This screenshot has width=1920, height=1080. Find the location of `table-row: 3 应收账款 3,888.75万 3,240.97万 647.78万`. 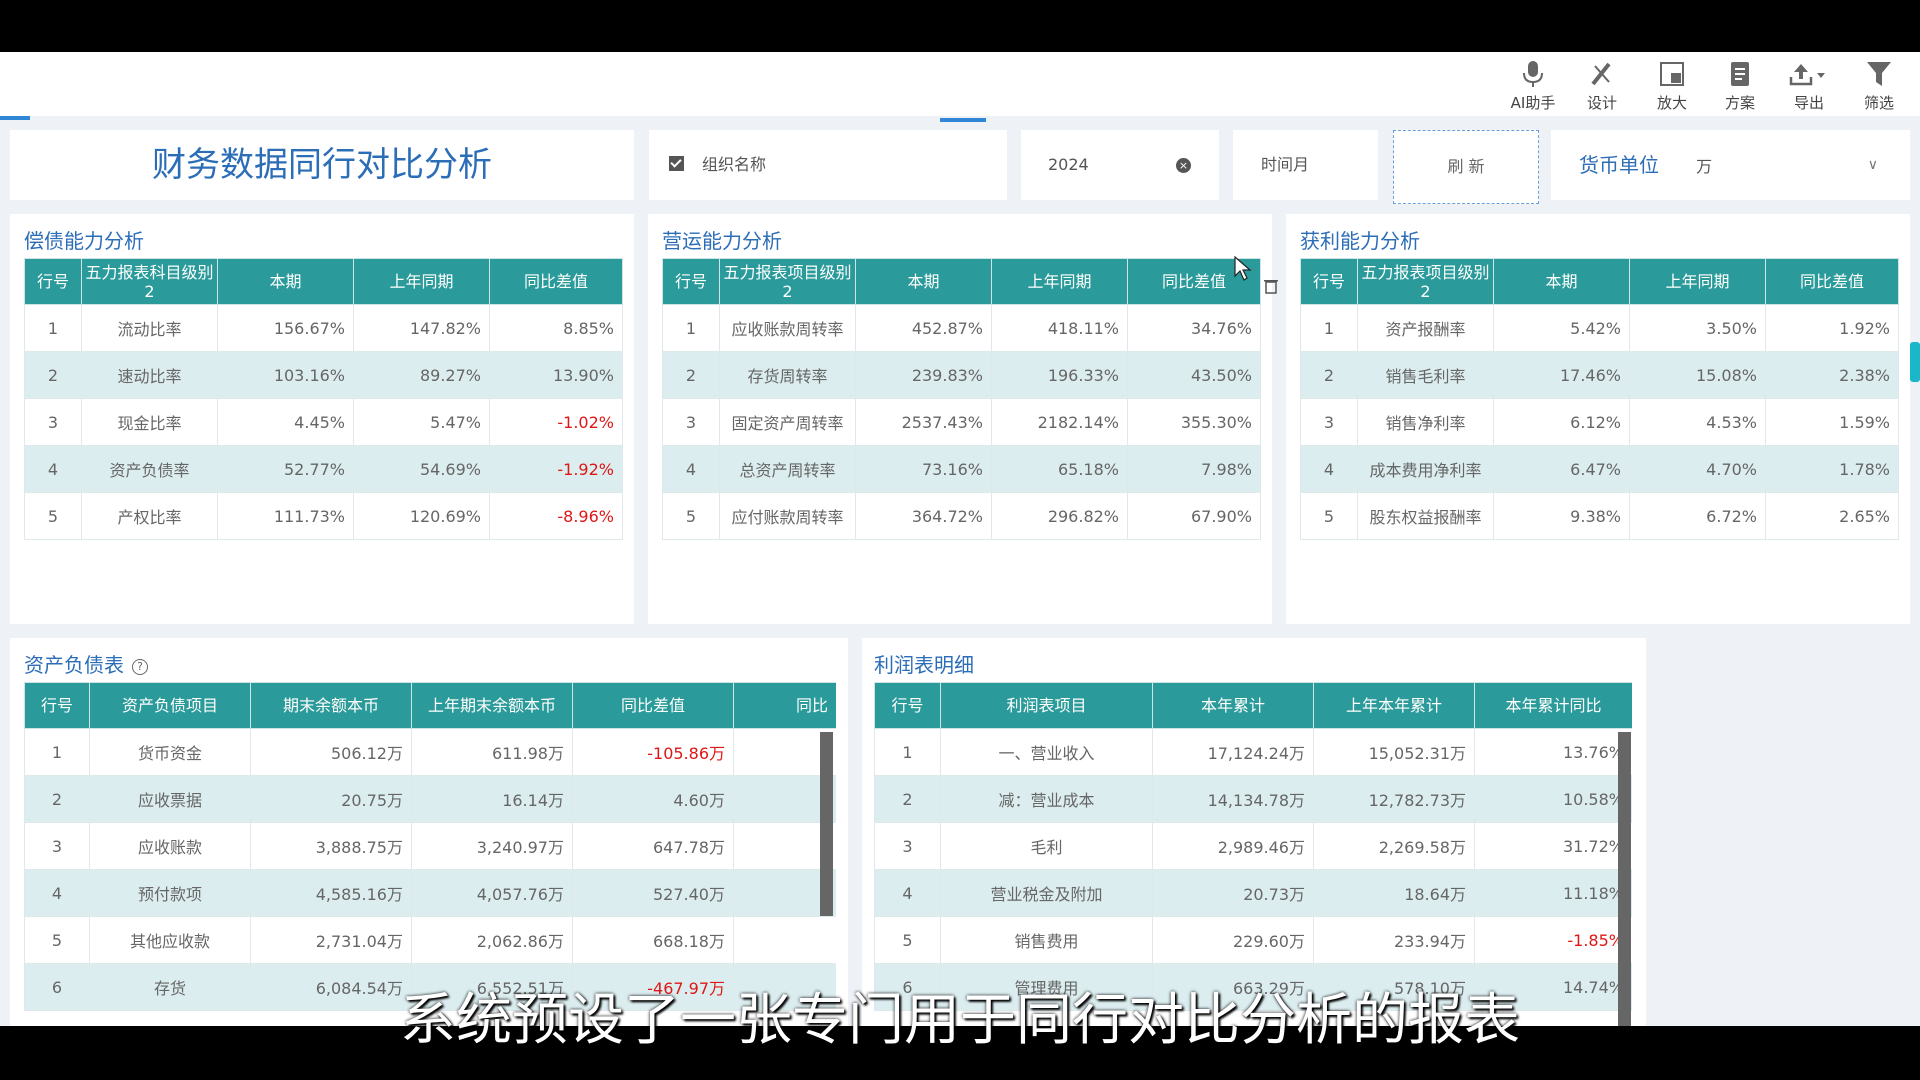

table-row: 3 应收账款 3,888.75万 3,240.97万 647.78万 is located at coordinates (430, 846).